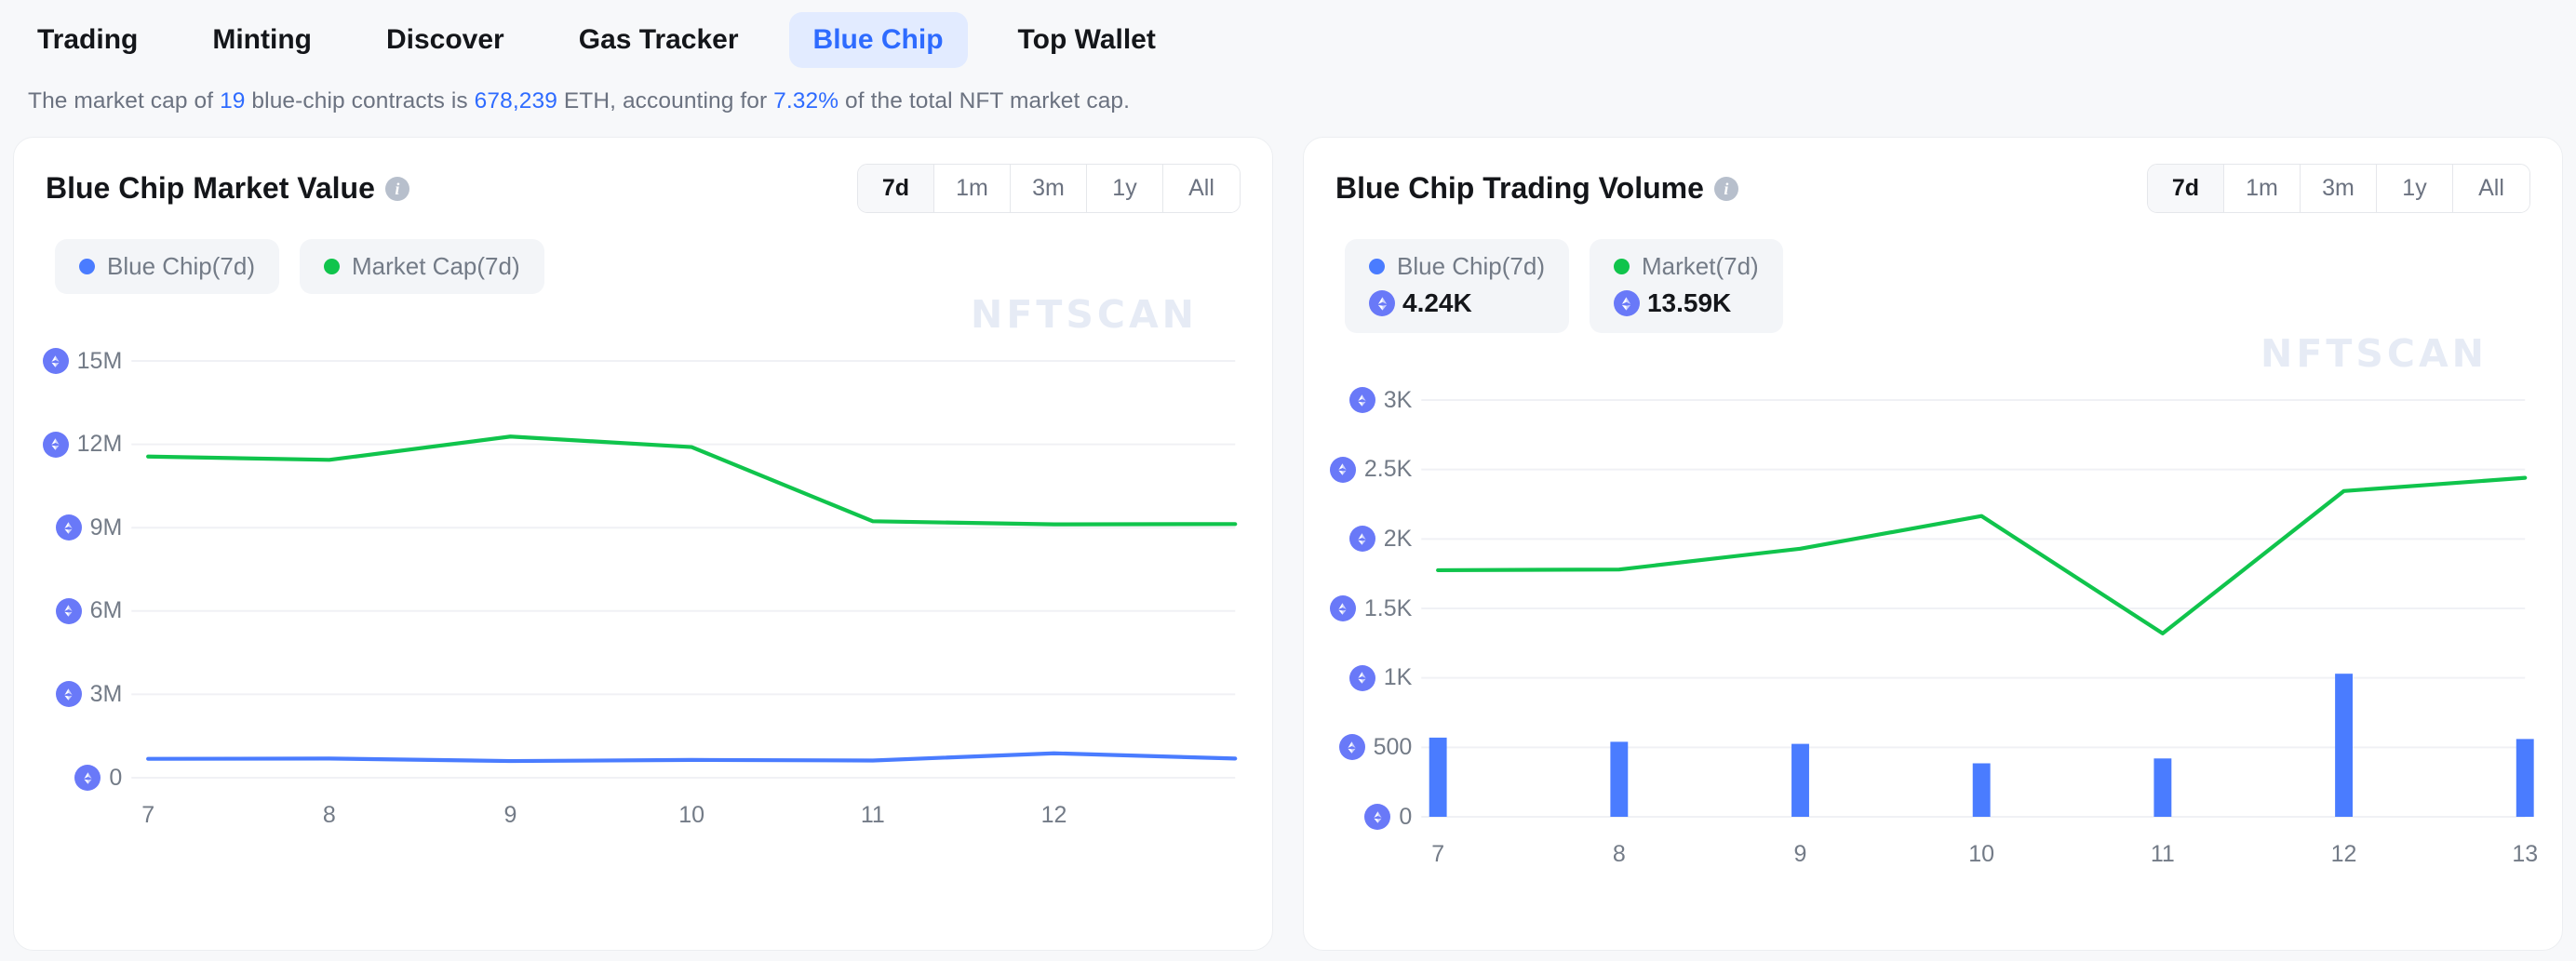  What do you see at coordinates (1358, 608) in the screenshot?
I see `y-axis-tick: 1.5K` at bounding box center [1358, 608].